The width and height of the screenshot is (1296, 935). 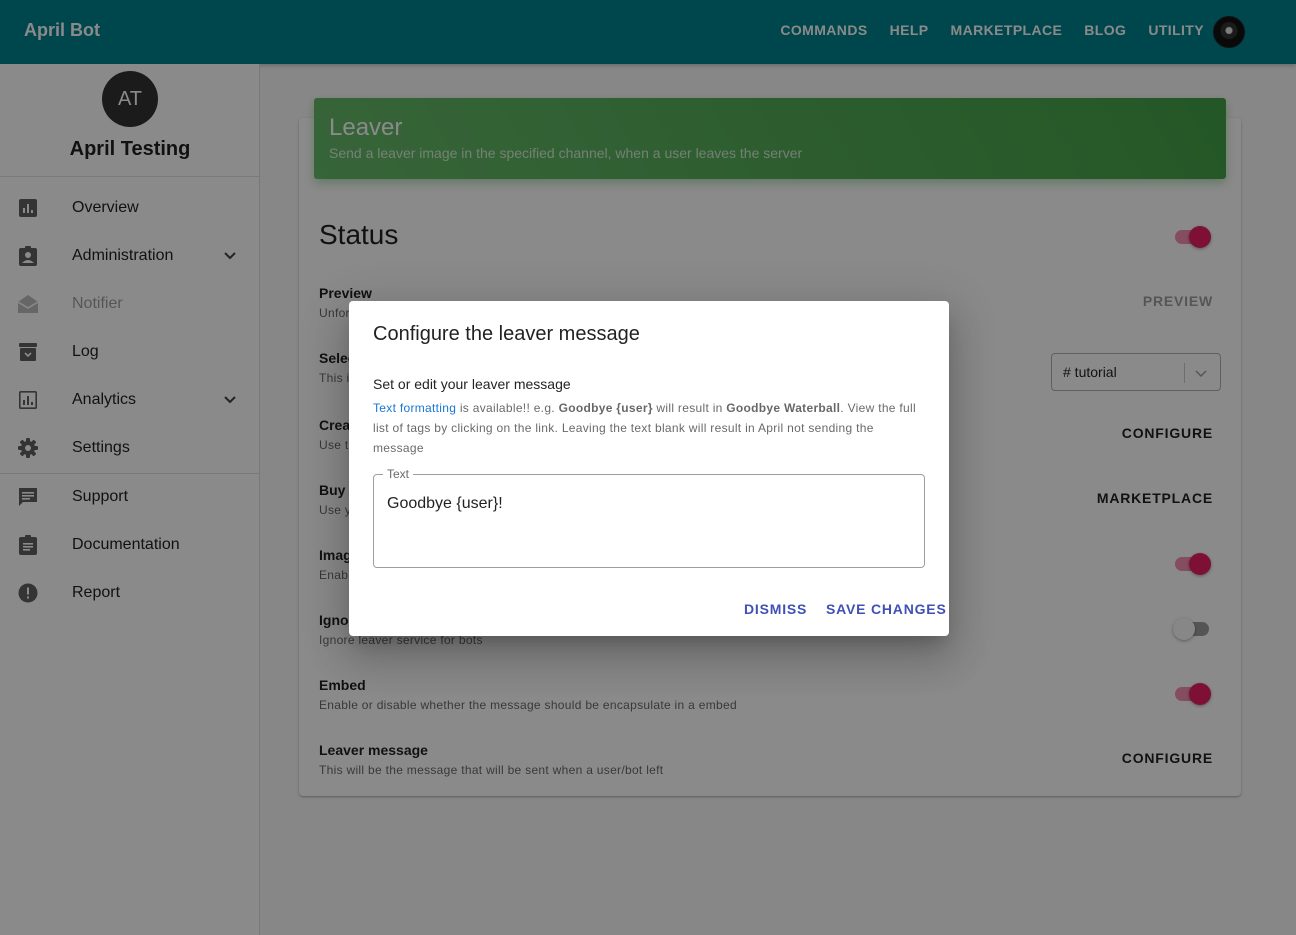 I want to click on text-field-label: Text, so click(x=398, y=474).